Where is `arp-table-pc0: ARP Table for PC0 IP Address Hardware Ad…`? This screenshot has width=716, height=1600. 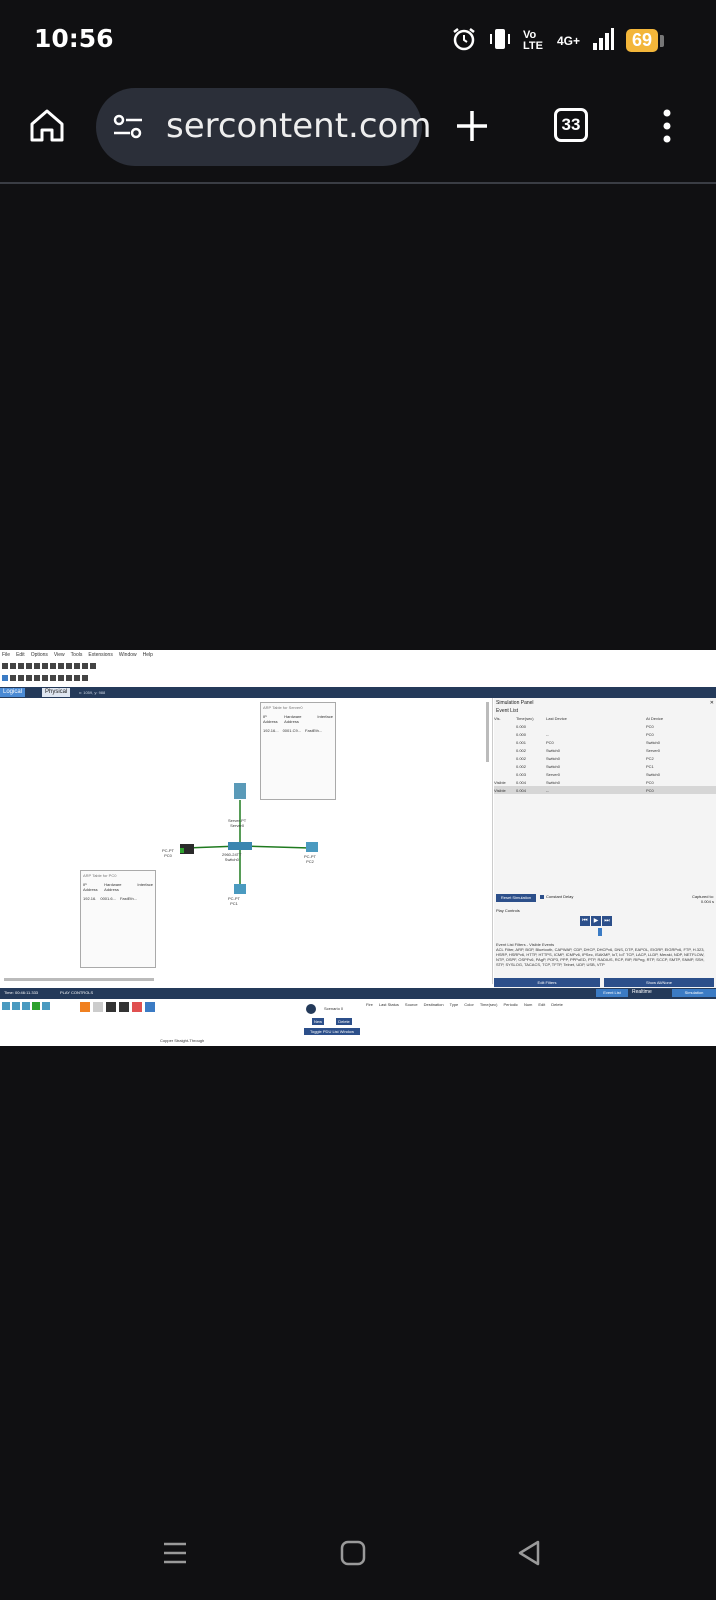
arp-table-pc0: ARP Table for PC0 IP Address Hardware Ad… is located at coordinates (118, 919).